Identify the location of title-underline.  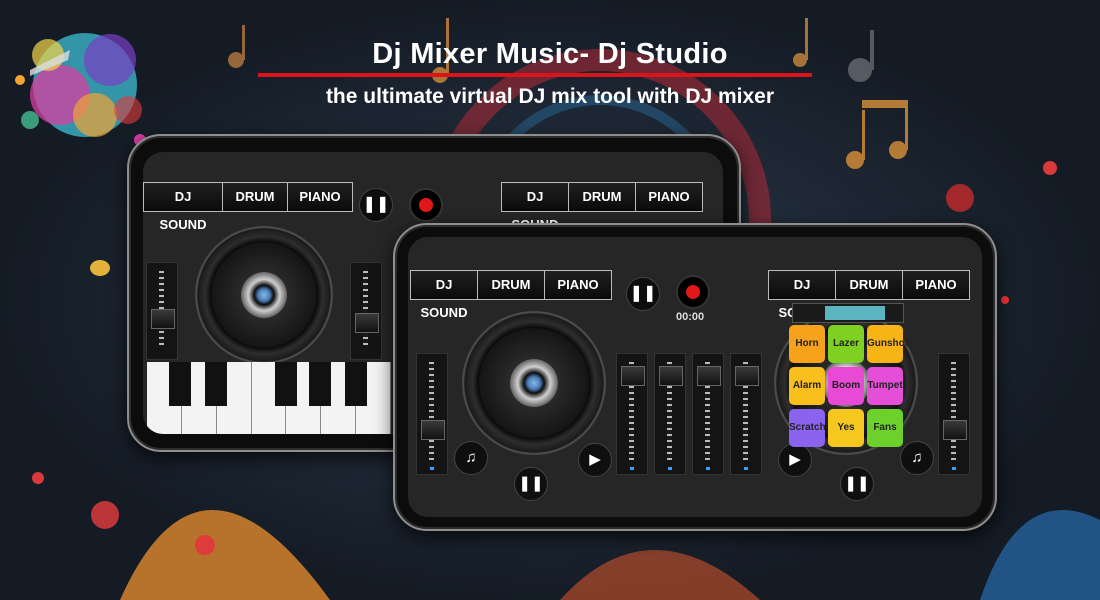
(535, 75).